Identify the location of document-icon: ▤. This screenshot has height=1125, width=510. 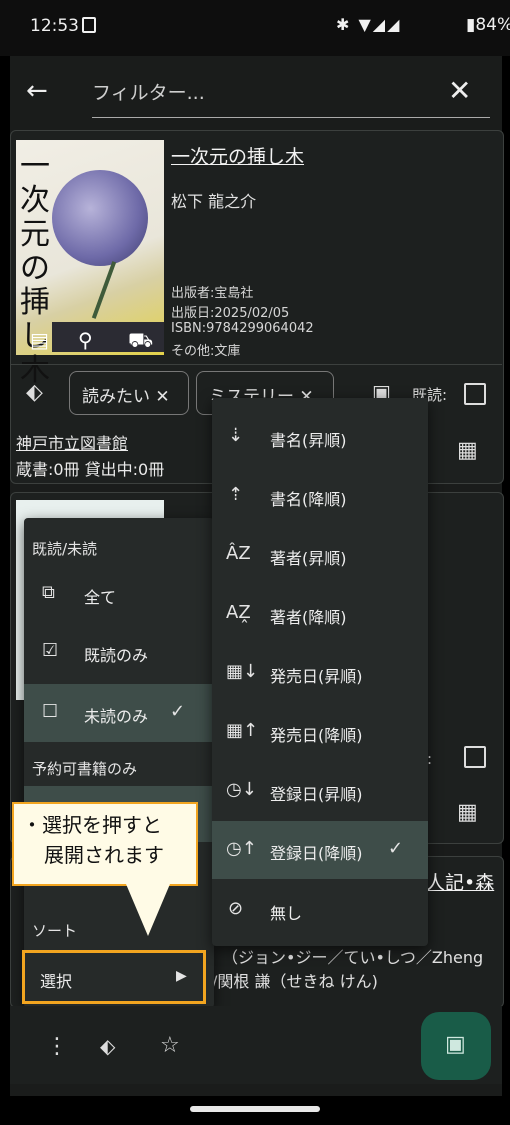
(39, 340).